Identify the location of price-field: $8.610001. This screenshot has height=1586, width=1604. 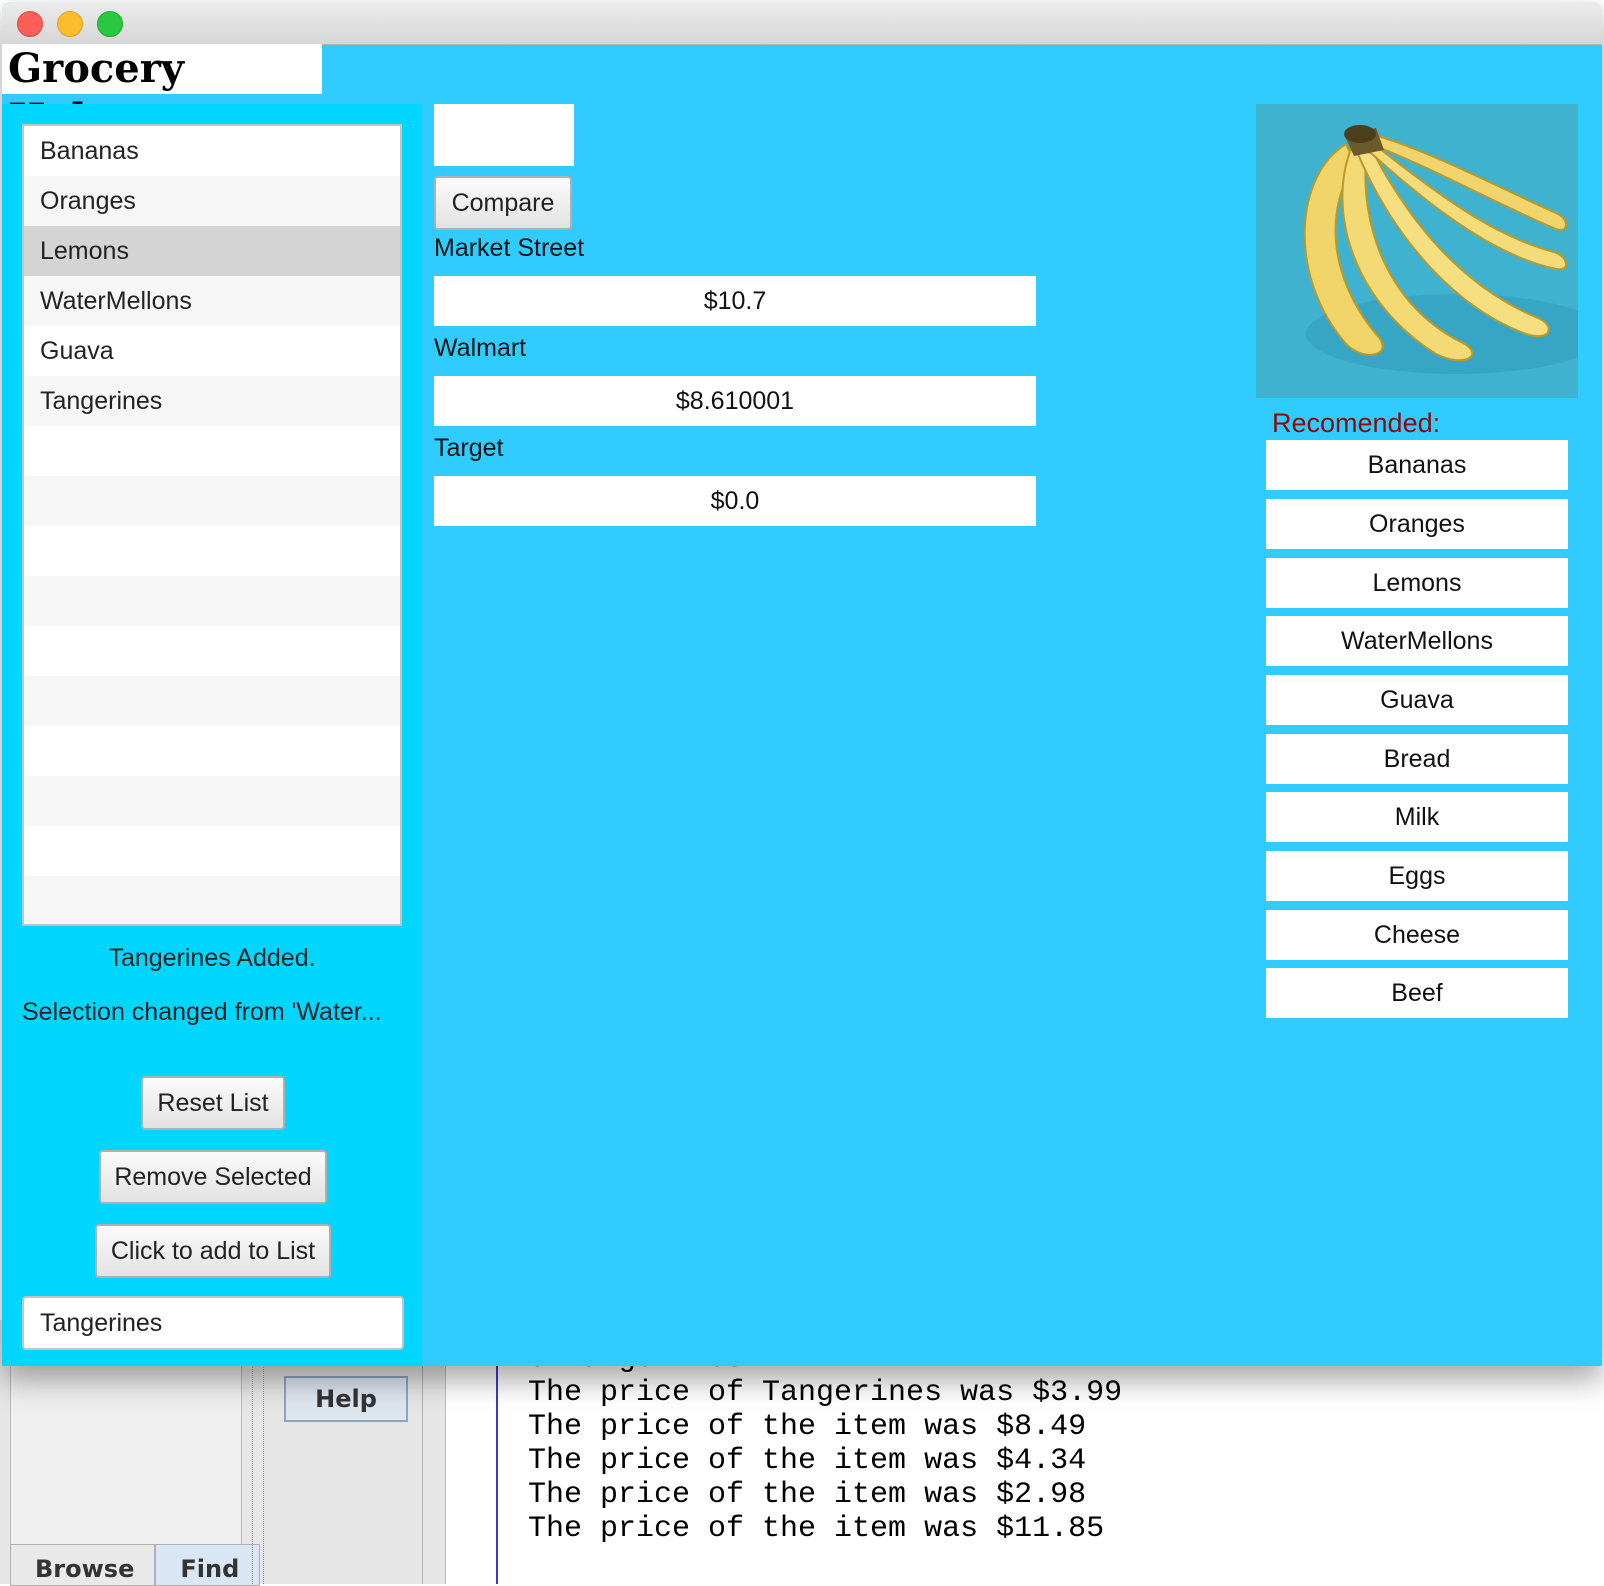
(735, 401).